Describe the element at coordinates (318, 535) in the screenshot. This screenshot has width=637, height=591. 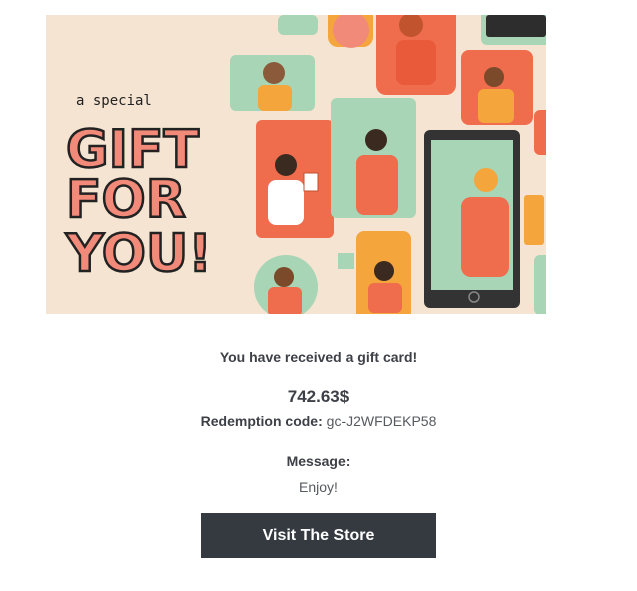
I see `visit-store-button: Visit The Store` at that location.